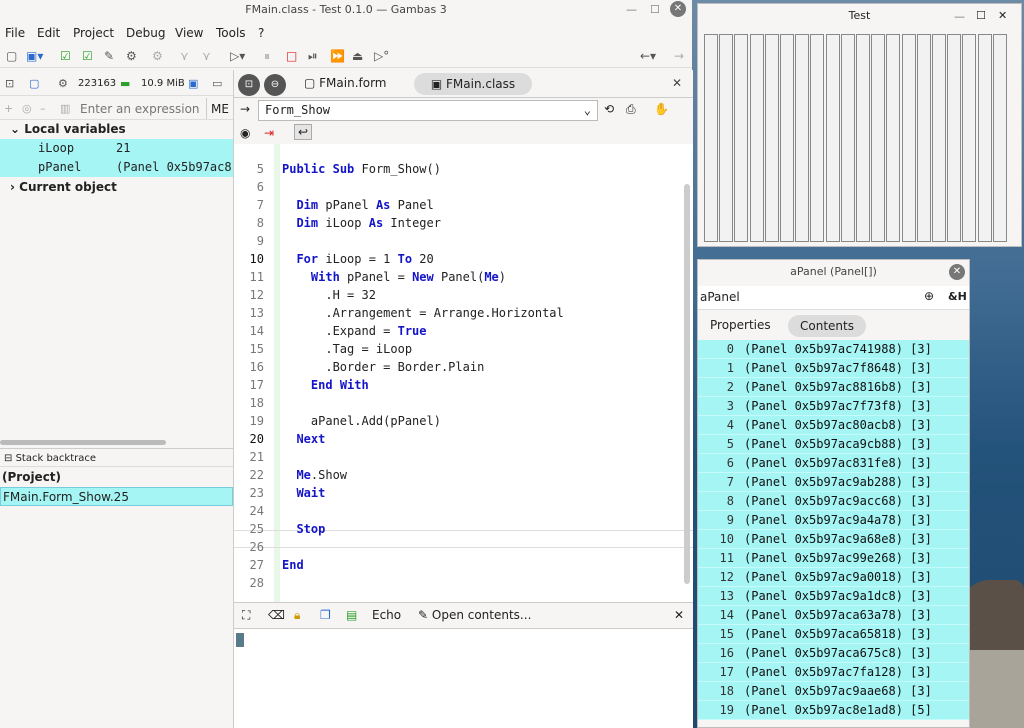 The height and width of the screenshot is (728, 1024). I want to click on eye-icon: ◉, so click(245, 133).